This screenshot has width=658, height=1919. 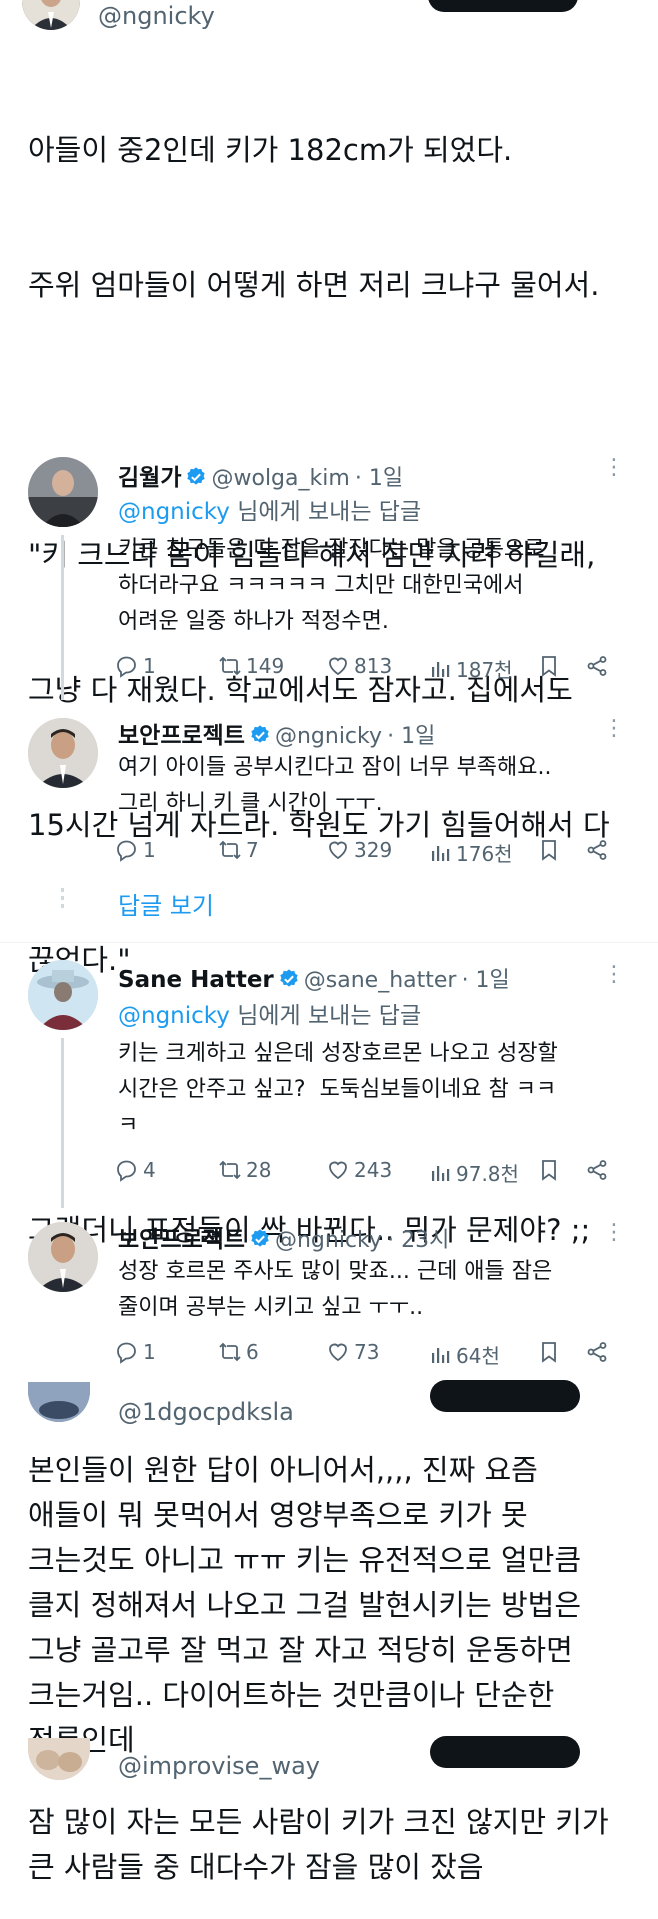 I want to click on comment-button: 4, so click(x=135, y=1170).